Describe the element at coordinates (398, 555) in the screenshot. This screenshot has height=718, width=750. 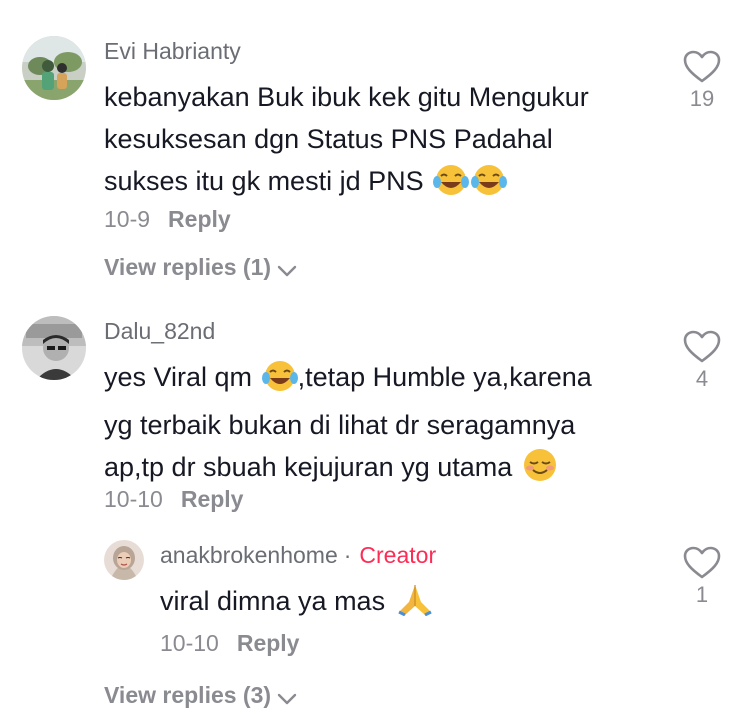
I see `creator-badge: Creator` at that location.